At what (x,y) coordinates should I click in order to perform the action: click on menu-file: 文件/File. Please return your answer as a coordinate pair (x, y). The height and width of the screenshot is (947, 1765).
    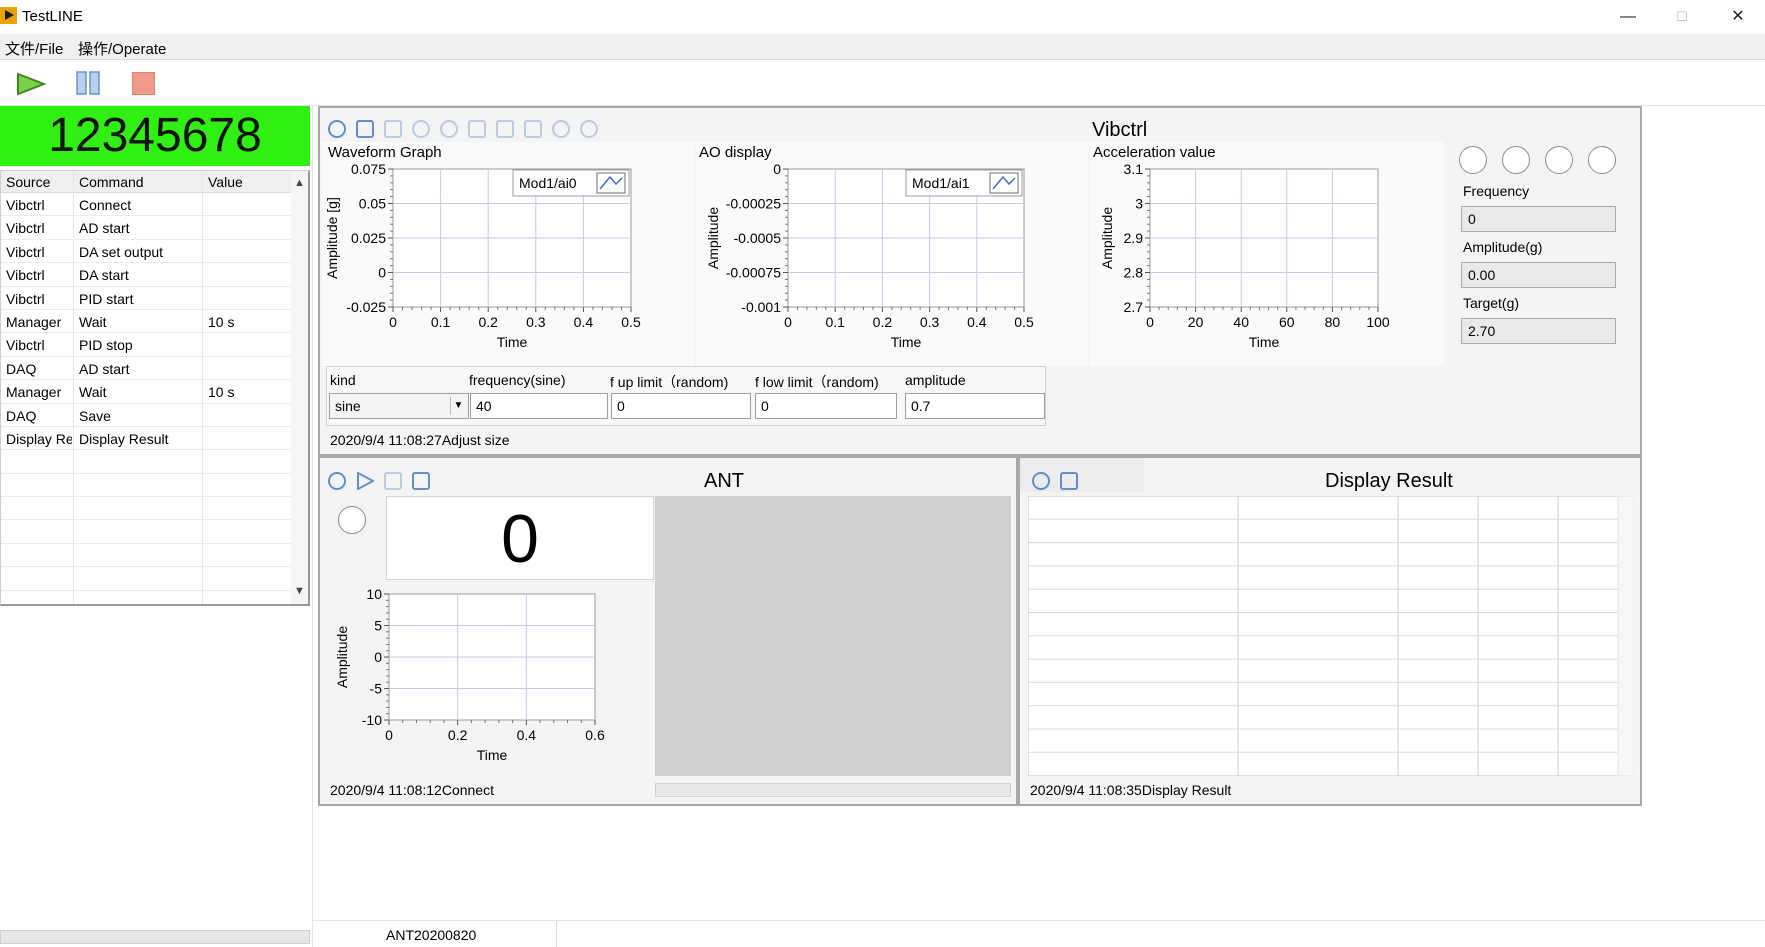
    Looking at the image, I should click on (34, 48).